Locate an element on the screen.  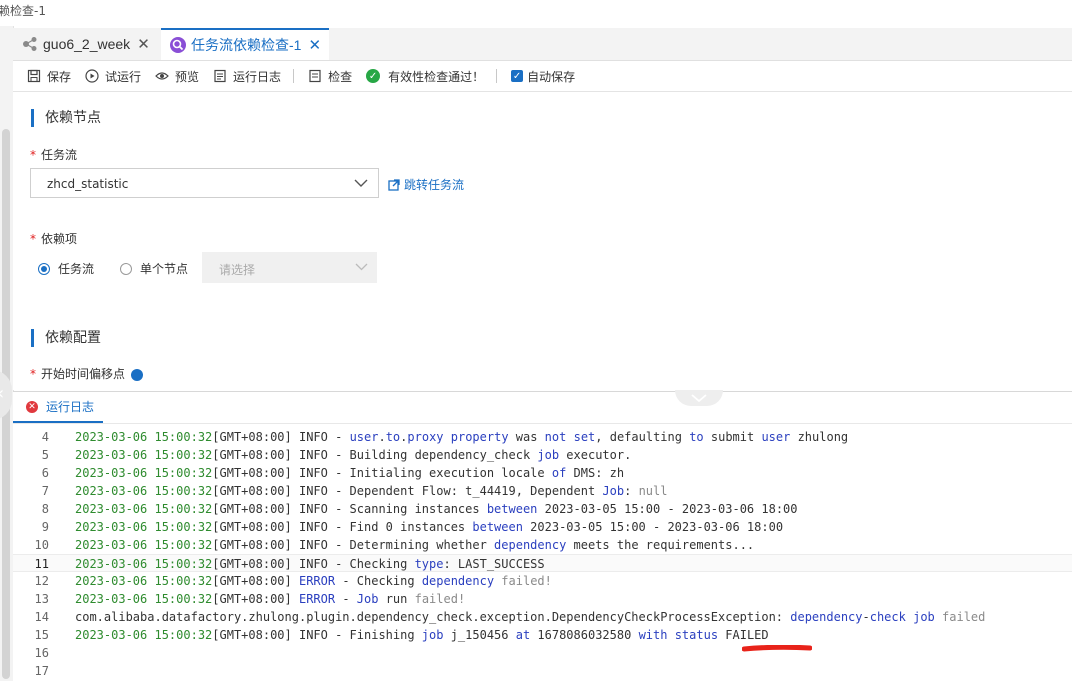
dependency-item-label: * 依赖项 is located at coordinates (53, 238).